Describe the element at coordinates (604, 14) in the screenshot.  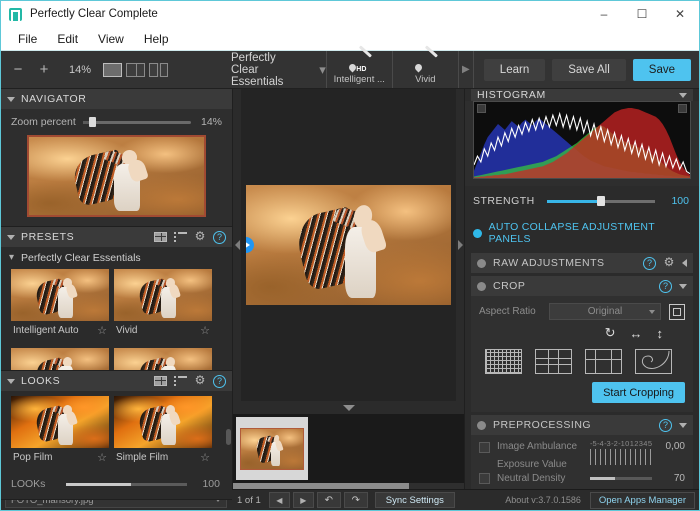
I see `minimize-button: –` at that location.